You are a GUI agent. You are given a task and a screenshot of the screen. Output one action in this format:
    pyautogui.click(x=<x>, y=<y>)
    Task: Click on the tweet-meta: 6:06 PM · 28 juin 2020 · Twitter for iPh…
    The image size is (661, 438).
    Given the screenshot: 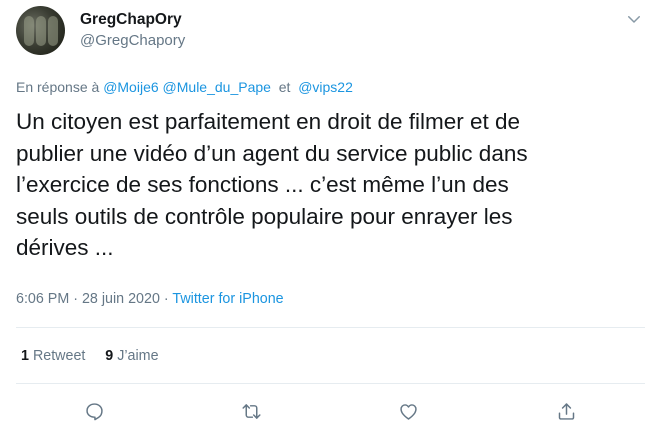 What is the action you would take?
    pyautogui.click(x=150, y=299)
    